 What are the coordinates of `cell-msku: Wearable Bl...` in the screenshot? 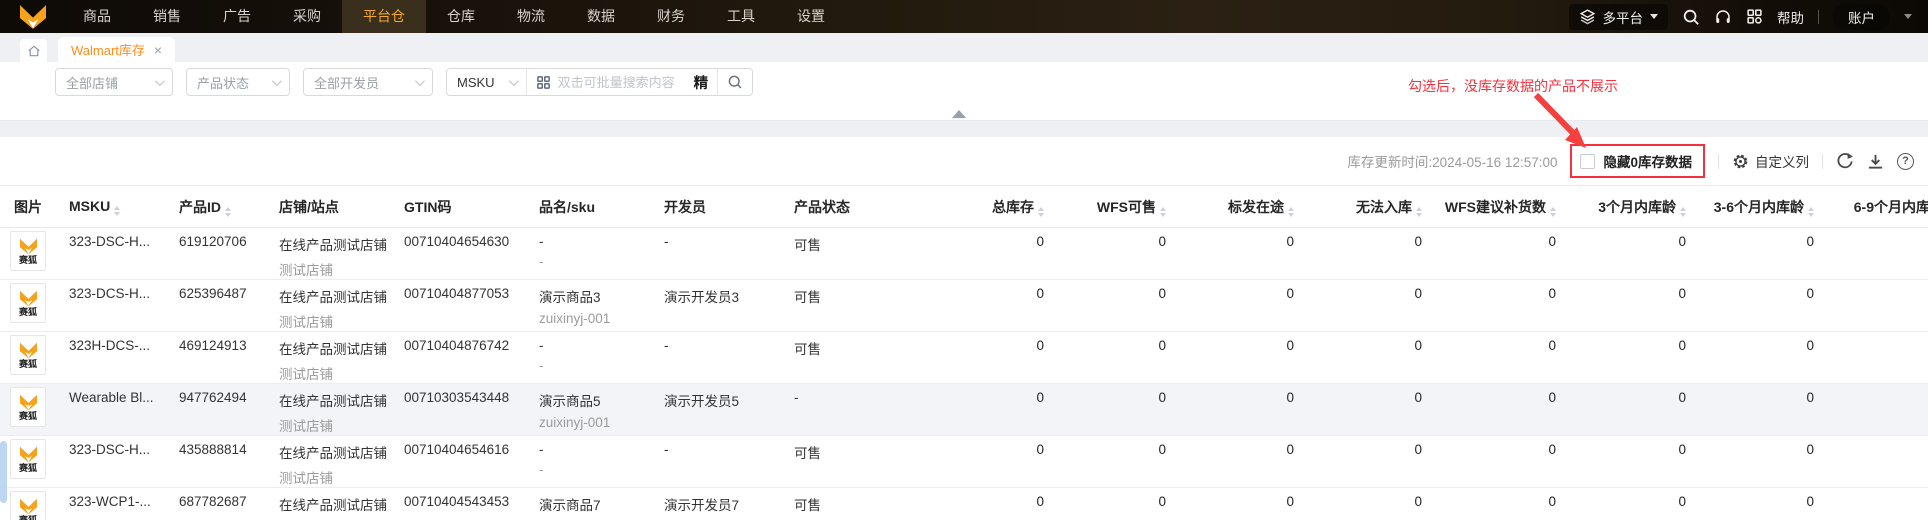 It's located at (110, 409).